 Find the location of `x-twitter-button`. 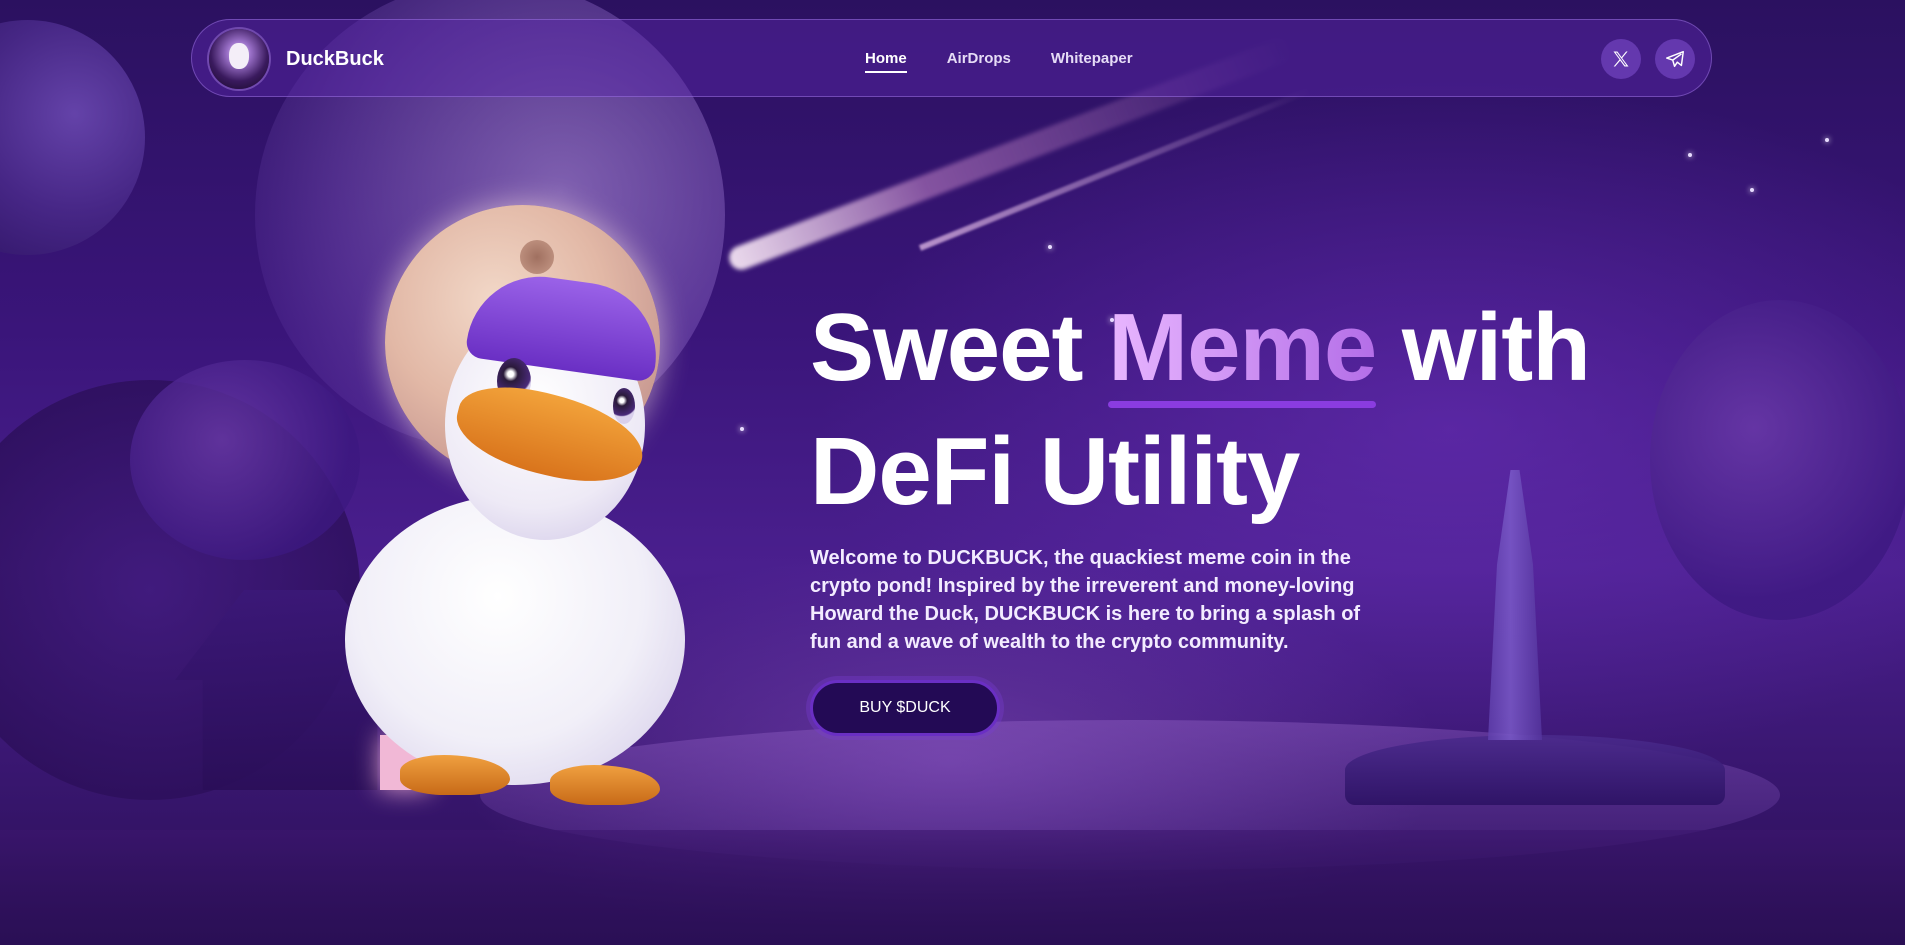

x-twitter-button is located at coordinates (1621, 59).